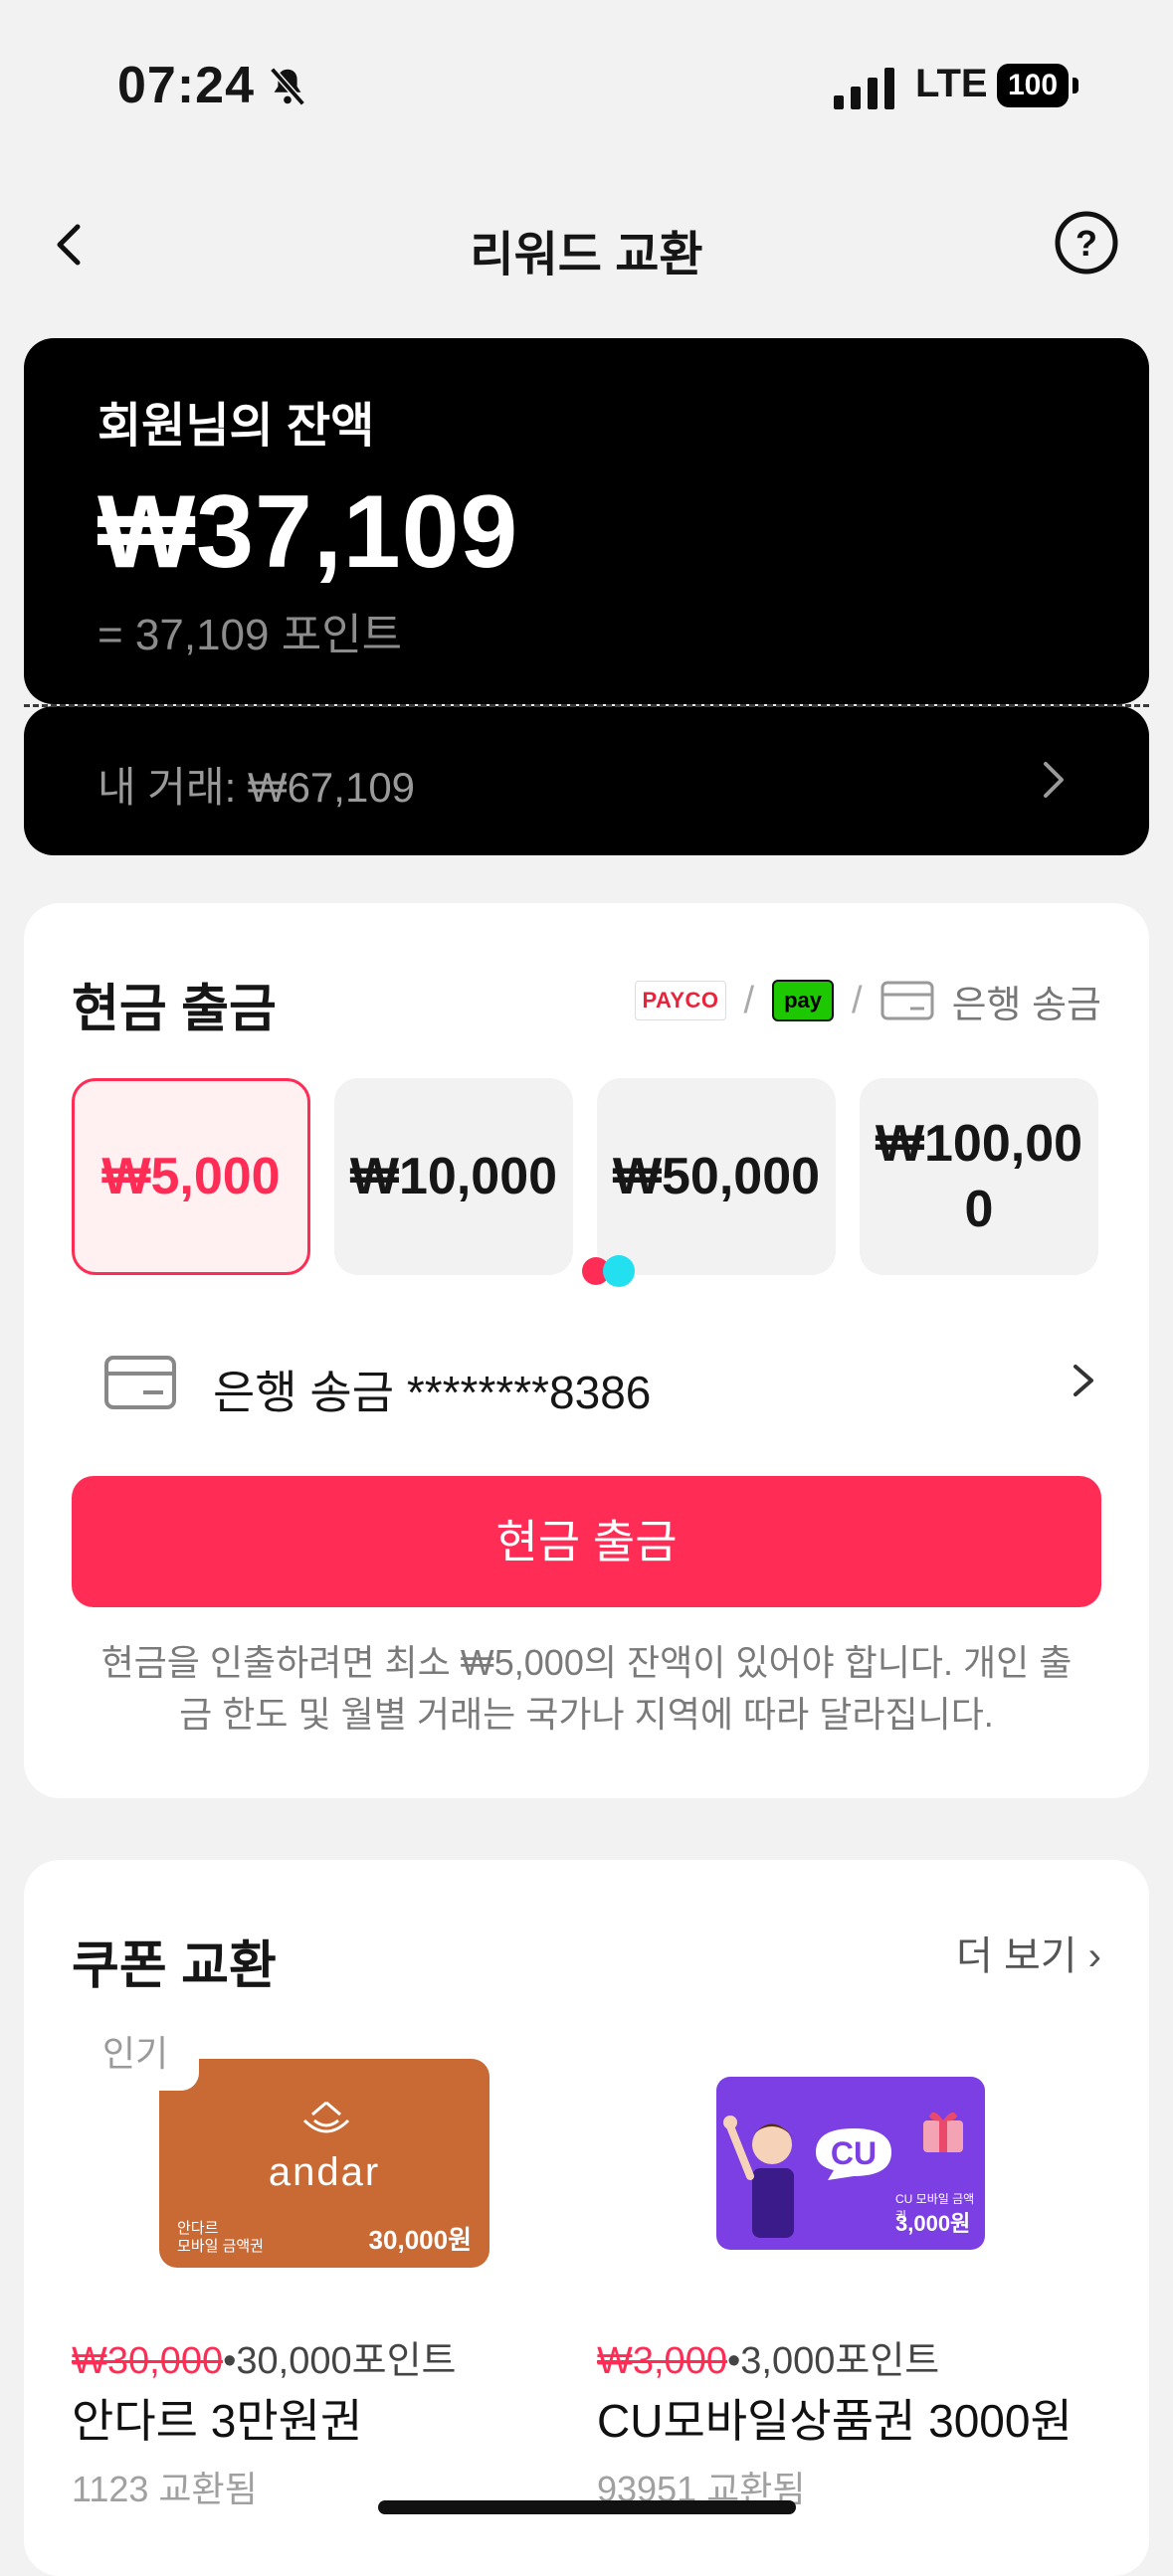  What do you see at coordinates (326, 2117) in the screenshot?
I see `andar-logo-icon` at bounding box center [326, 2117].